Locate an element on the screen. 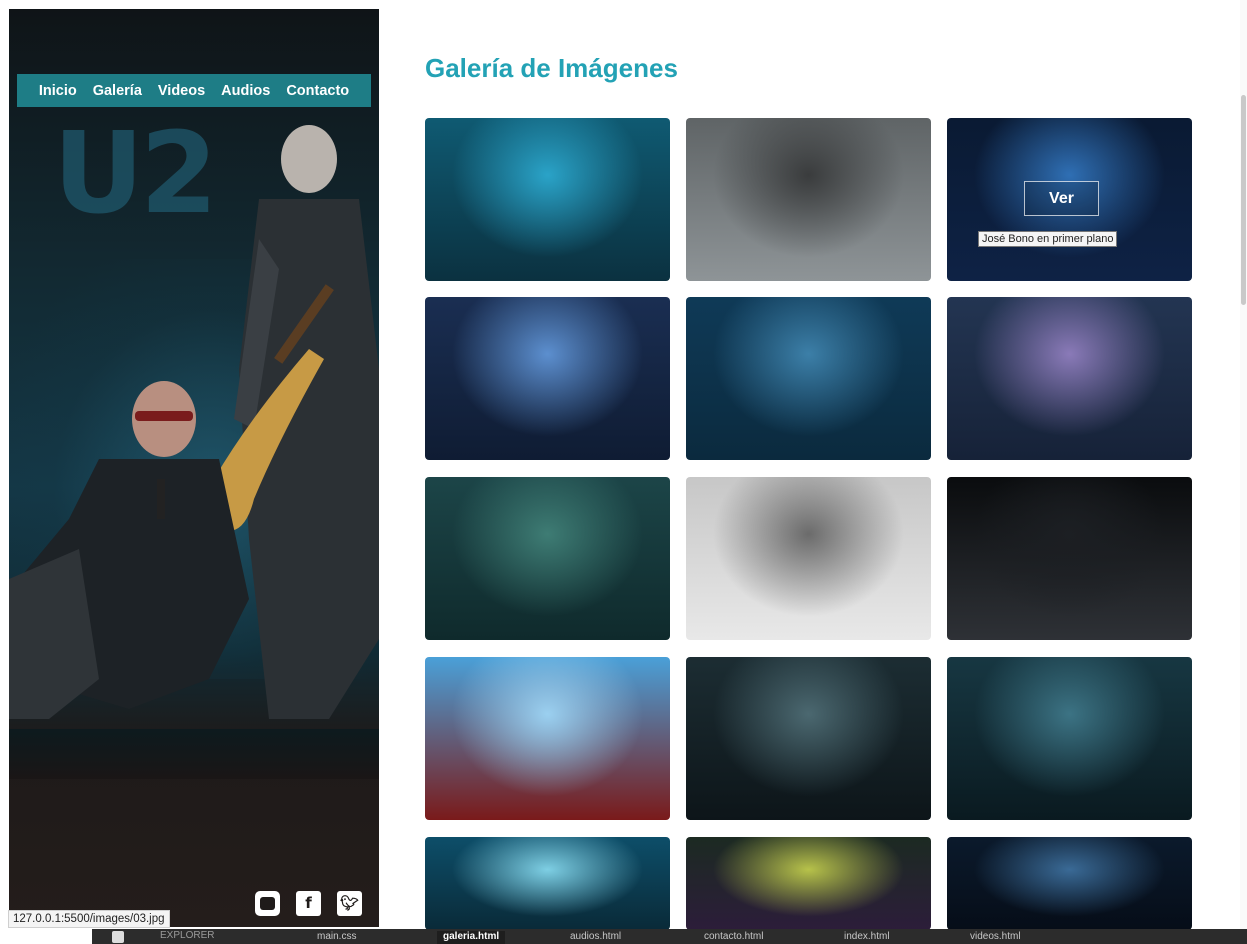 Image resolution: width=1247 pixels, height=944 pixels. nav-item-contacto: Contacto is located at coordinates (317, 91).